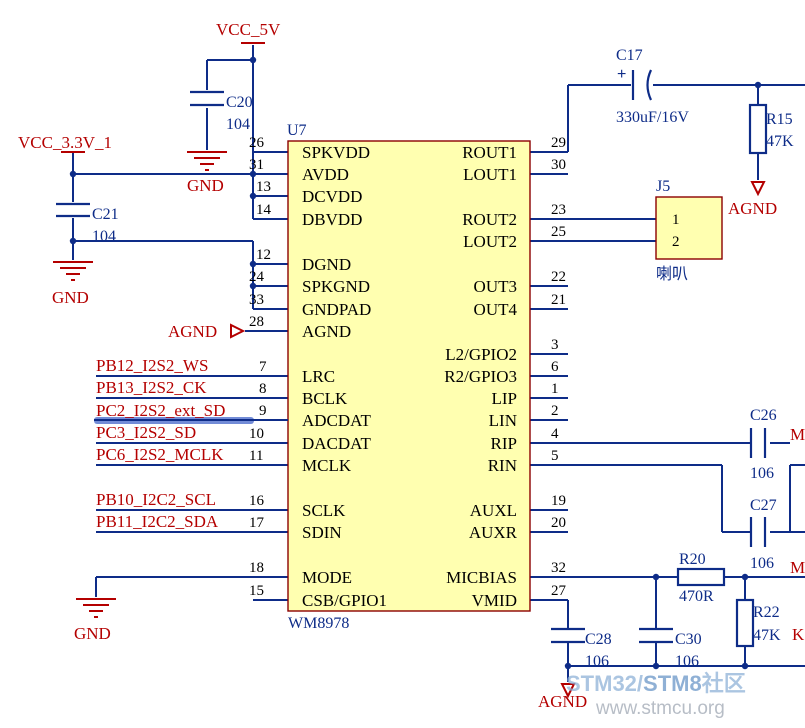 This screenshot has height=728, width=805. Describe the element at coordinates (327, 577) in the screenshot. I see `pin-name: MODE` at that location.